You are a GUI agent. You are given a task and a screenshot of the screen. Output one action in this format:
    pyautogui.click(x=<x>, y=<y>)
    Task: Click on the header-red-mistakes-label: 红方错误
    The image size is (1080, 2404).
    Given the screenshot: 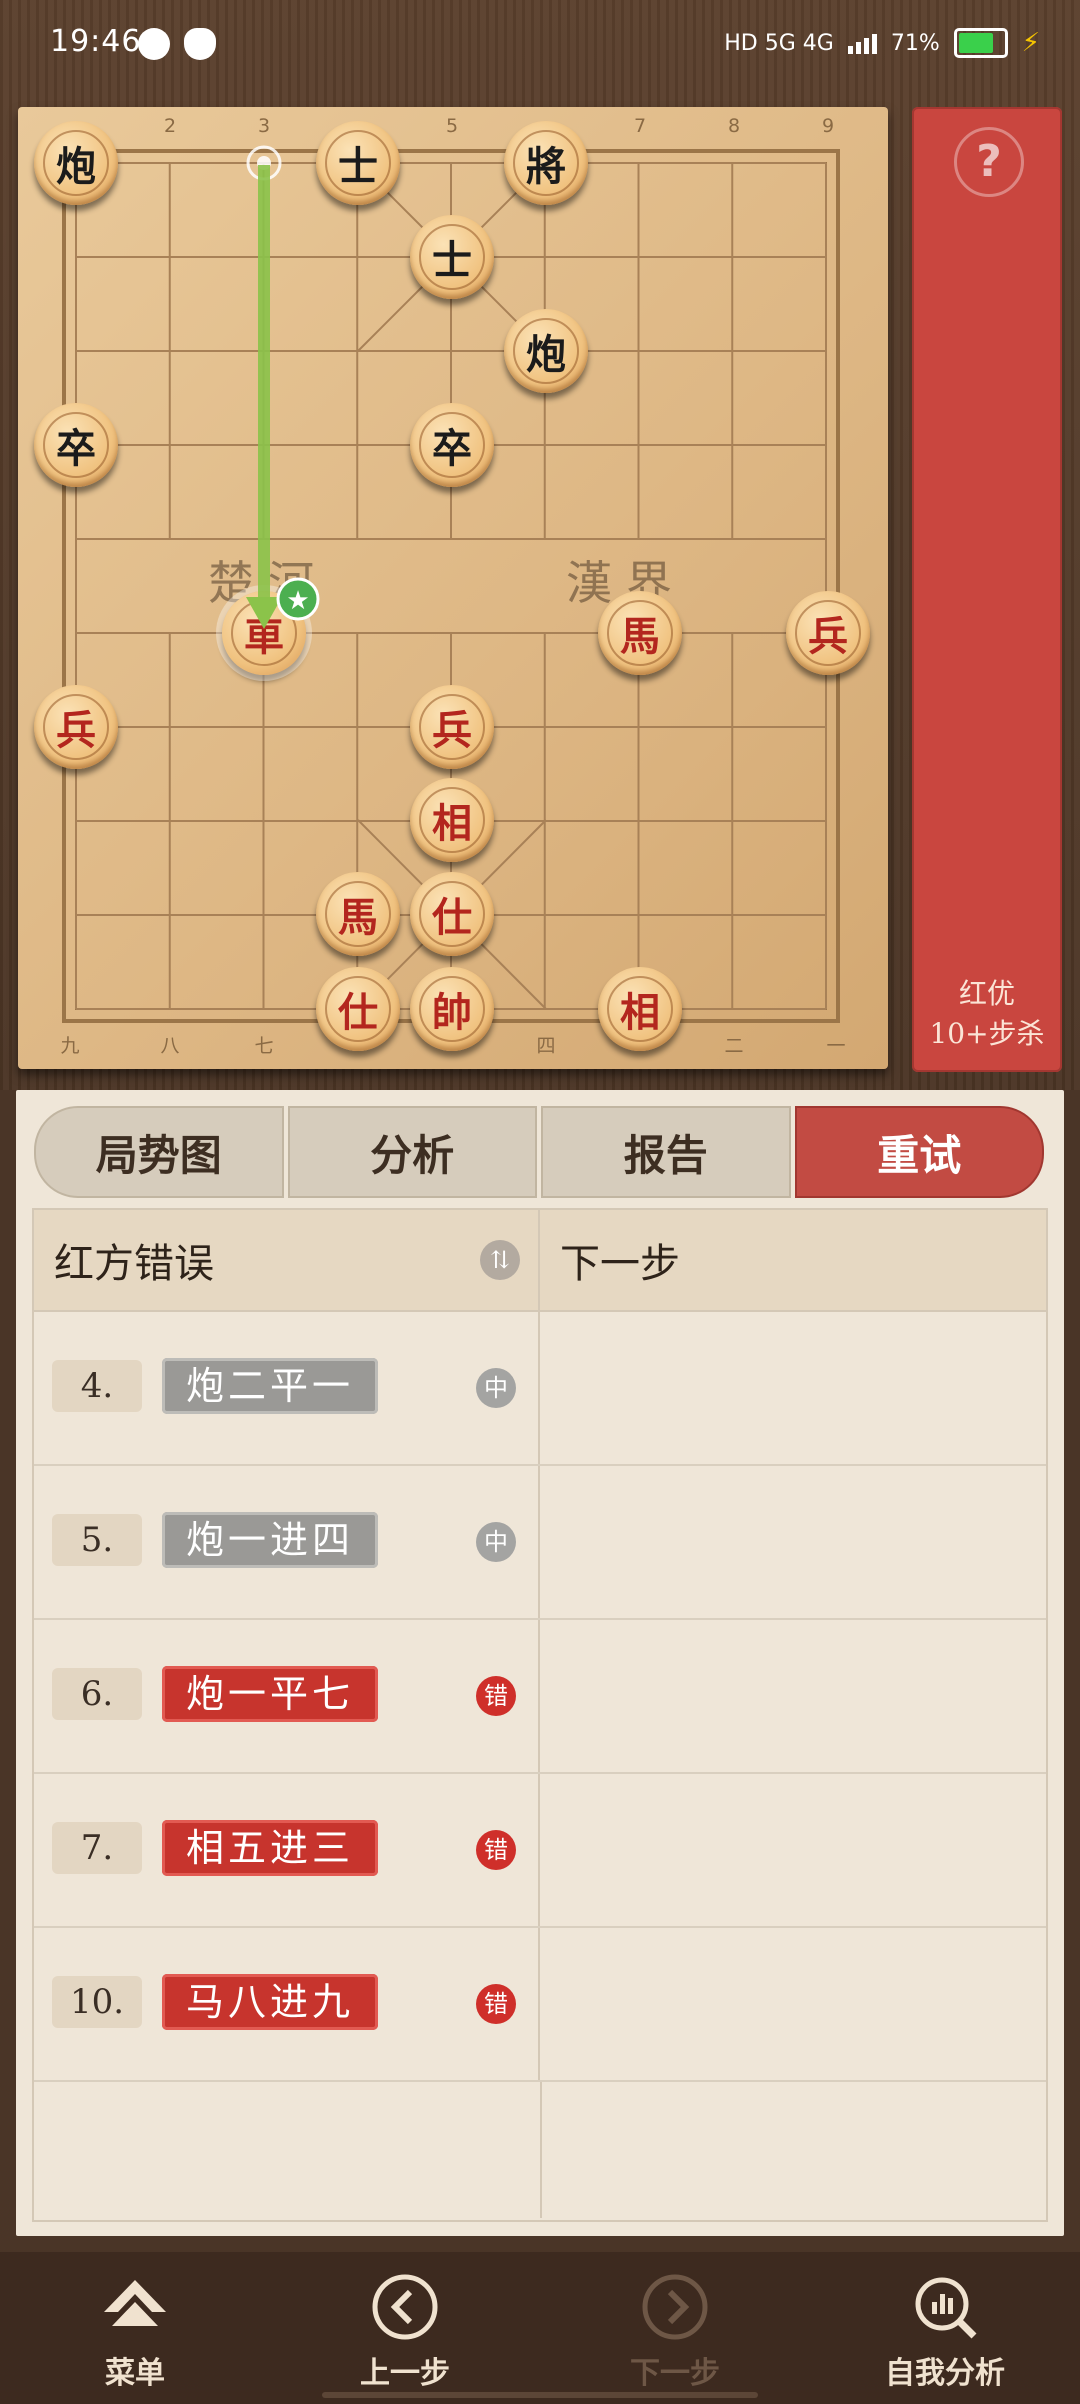 What is the action you would take?
    pyautogui.click(x=134, y=1264)
    